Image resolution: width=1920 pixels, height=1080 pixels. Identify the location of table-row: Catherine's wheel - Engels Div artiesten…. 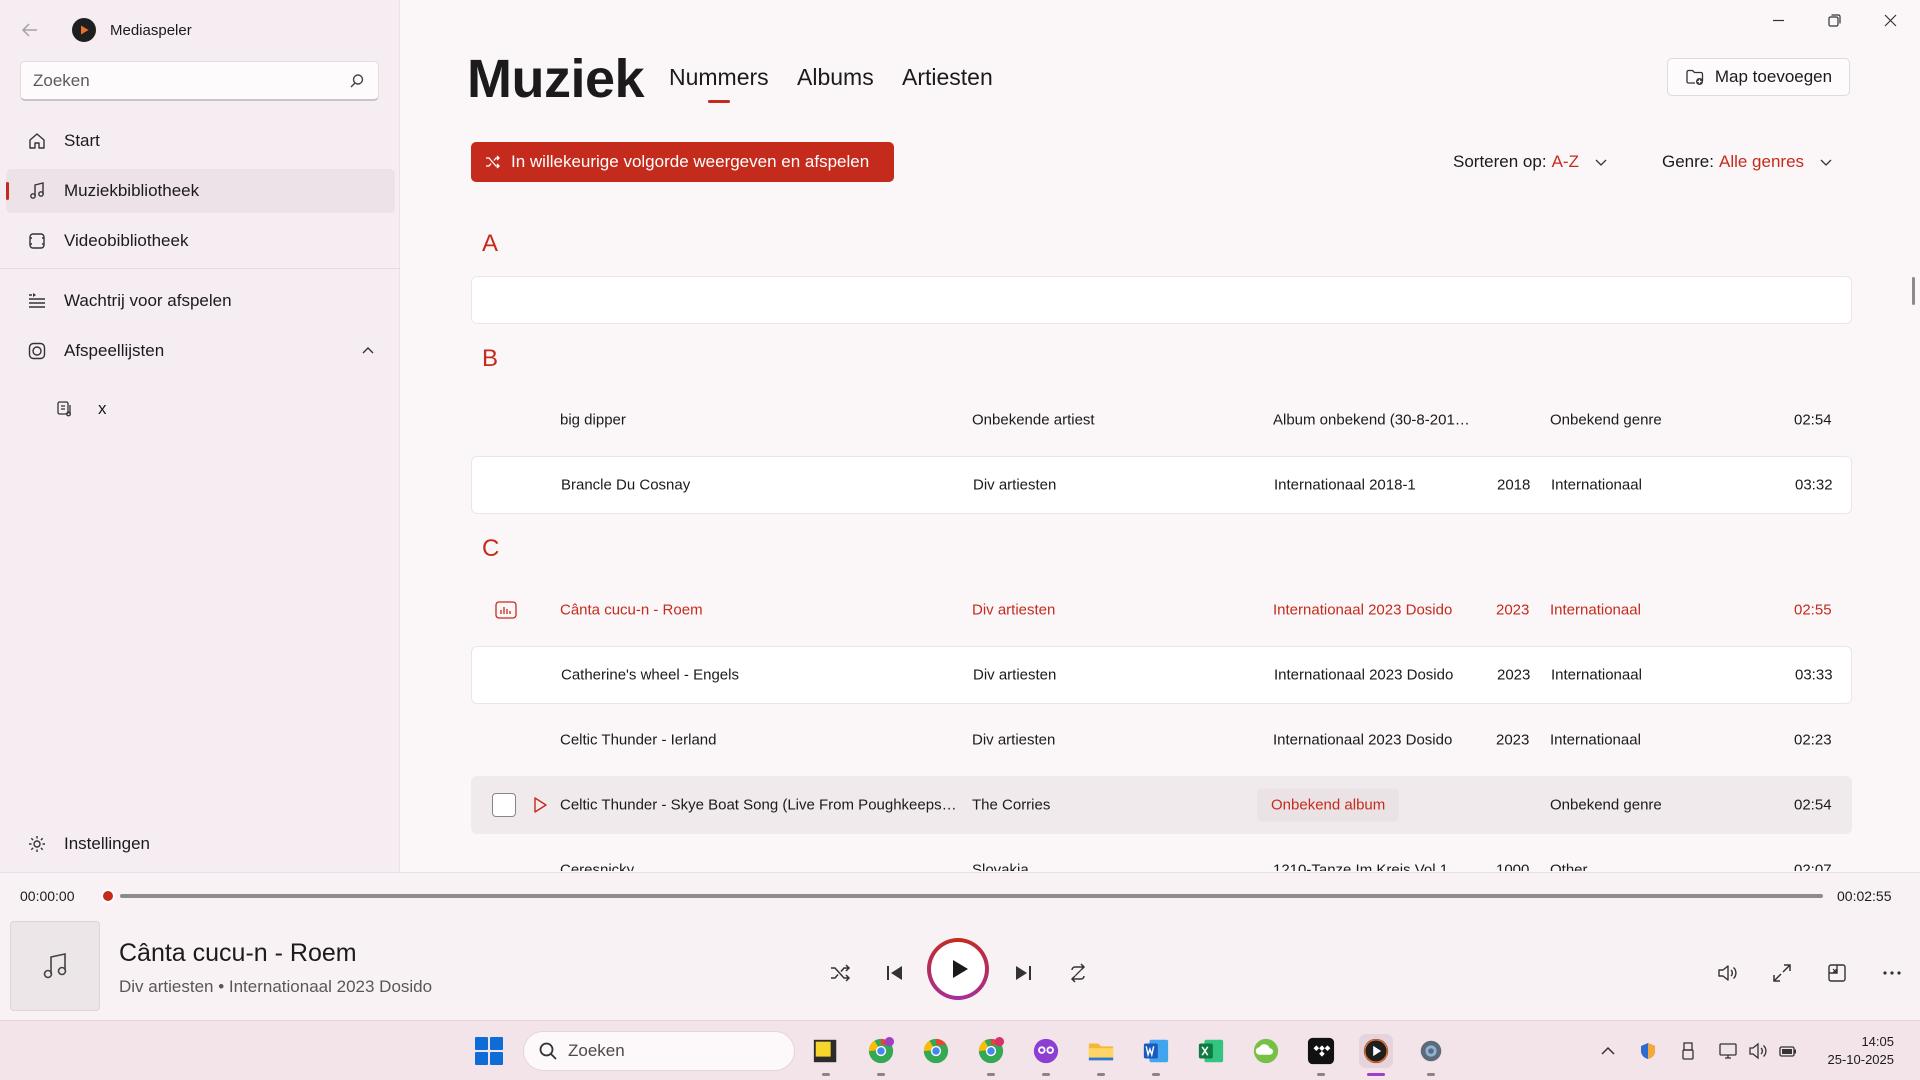
(1161, 675).